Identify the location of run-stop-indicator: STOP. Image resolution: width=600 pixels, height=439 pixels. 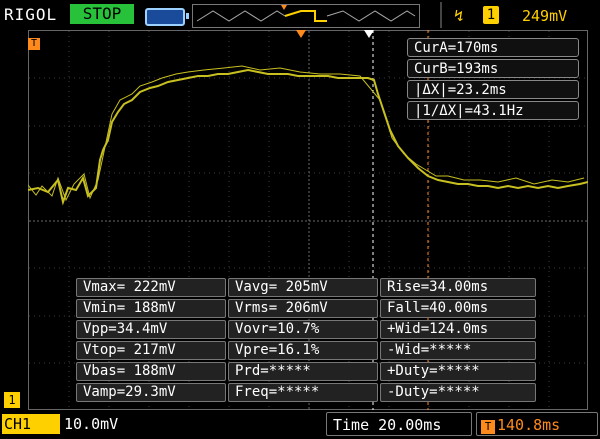
(102, 14).